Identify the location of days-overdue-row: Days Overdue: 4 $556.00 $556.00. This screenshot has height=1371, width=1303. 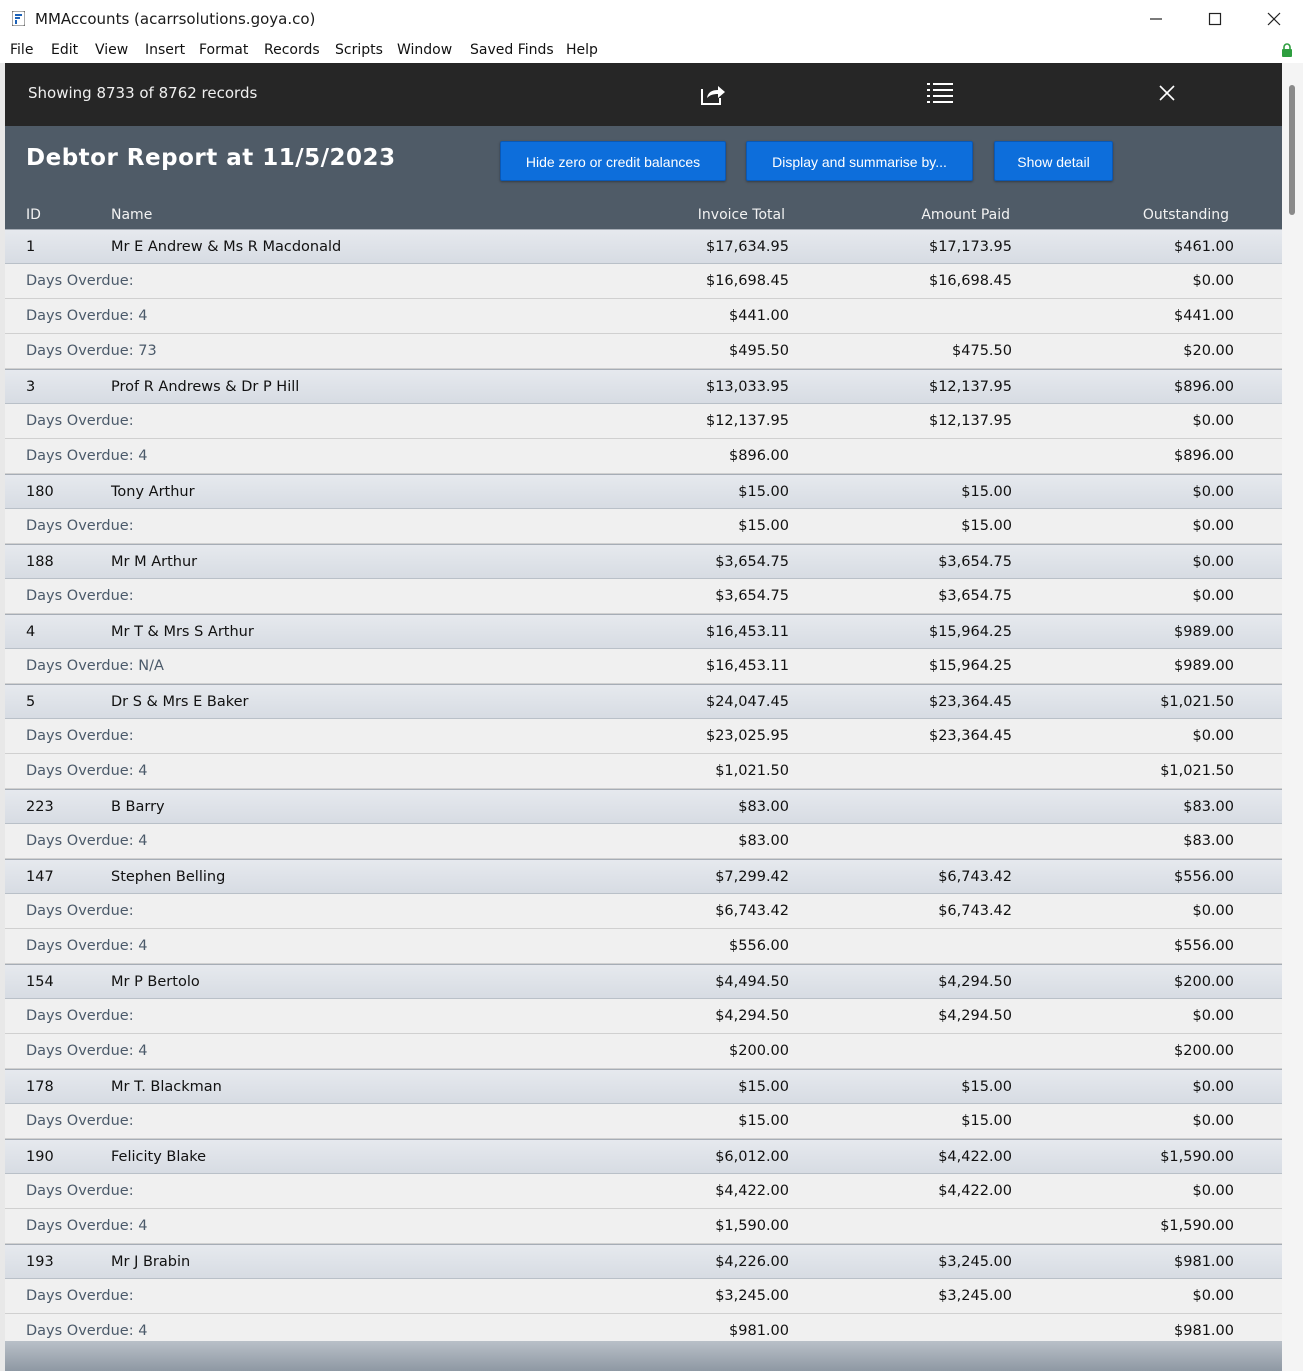
(643, 946).